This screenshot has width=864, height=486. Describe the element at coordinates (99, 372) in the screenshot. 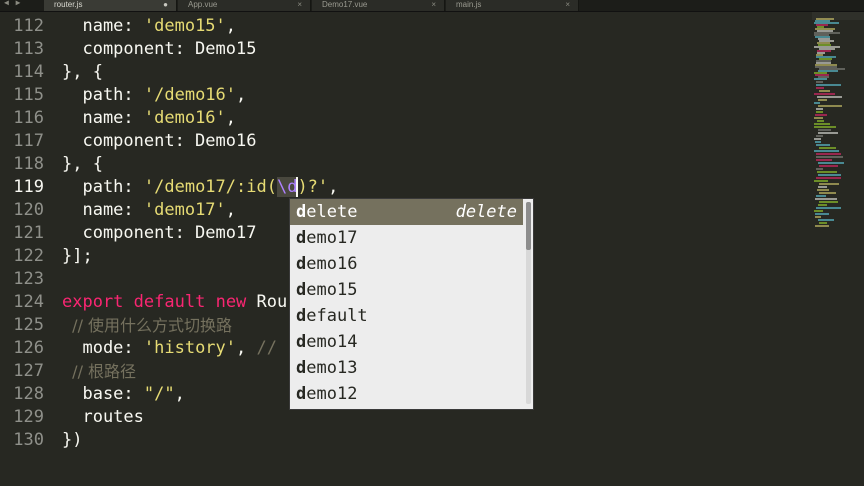

I see `code-line: // 根路径` at that location.